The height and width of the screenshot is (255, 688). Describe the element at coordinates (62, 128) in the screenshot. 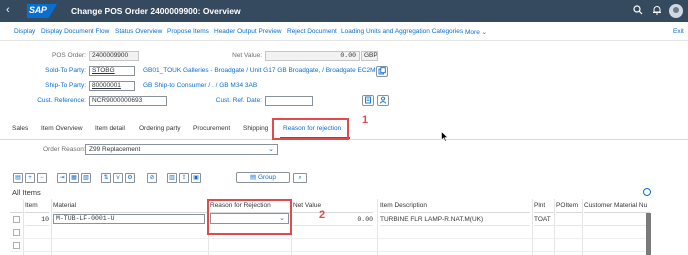

I see `tab-item-overview: Item Overview` at that location.